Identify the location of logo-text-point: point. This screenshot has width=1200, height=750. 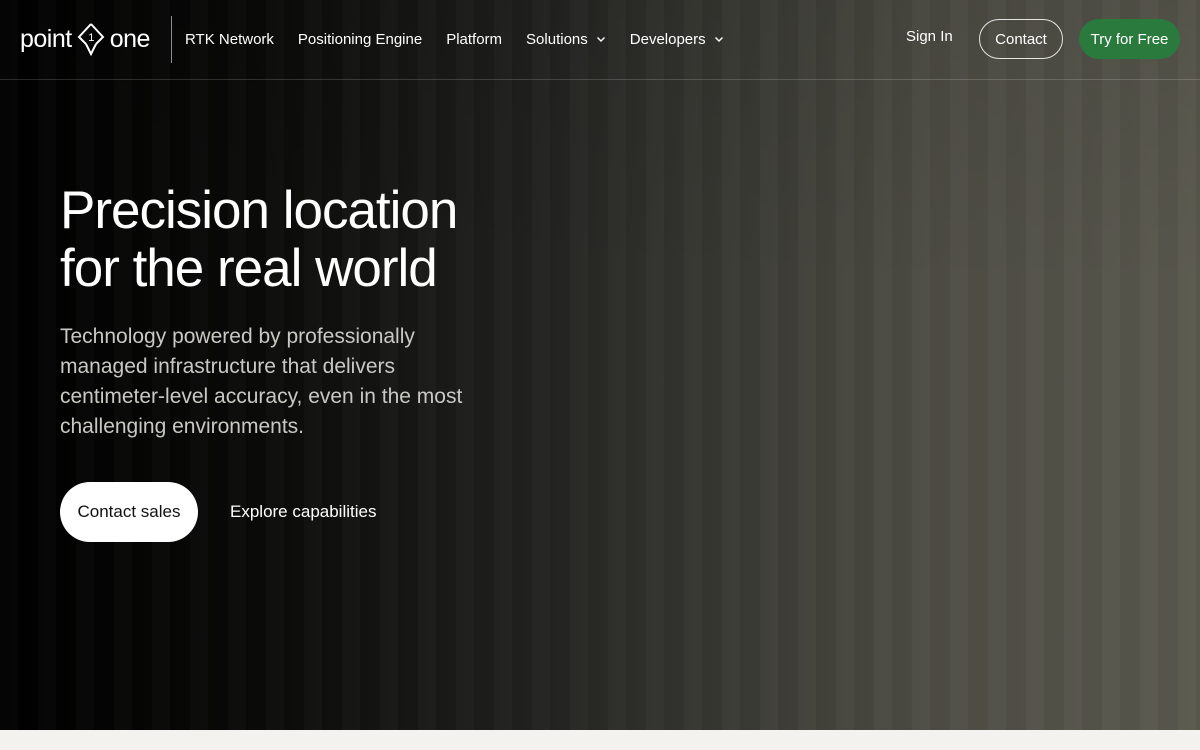
(46, 38).